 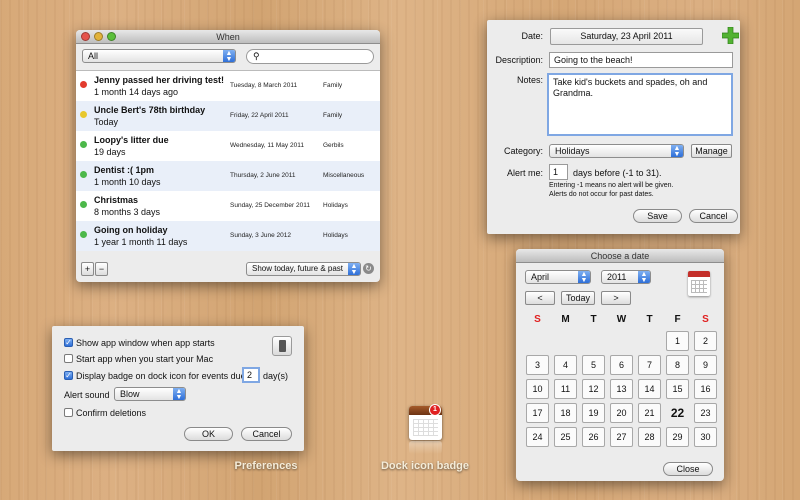 What do you see at coordinates (677, 365) in the screenshot?
I see `calendar-day: 8` at bounding box center [677, 365].